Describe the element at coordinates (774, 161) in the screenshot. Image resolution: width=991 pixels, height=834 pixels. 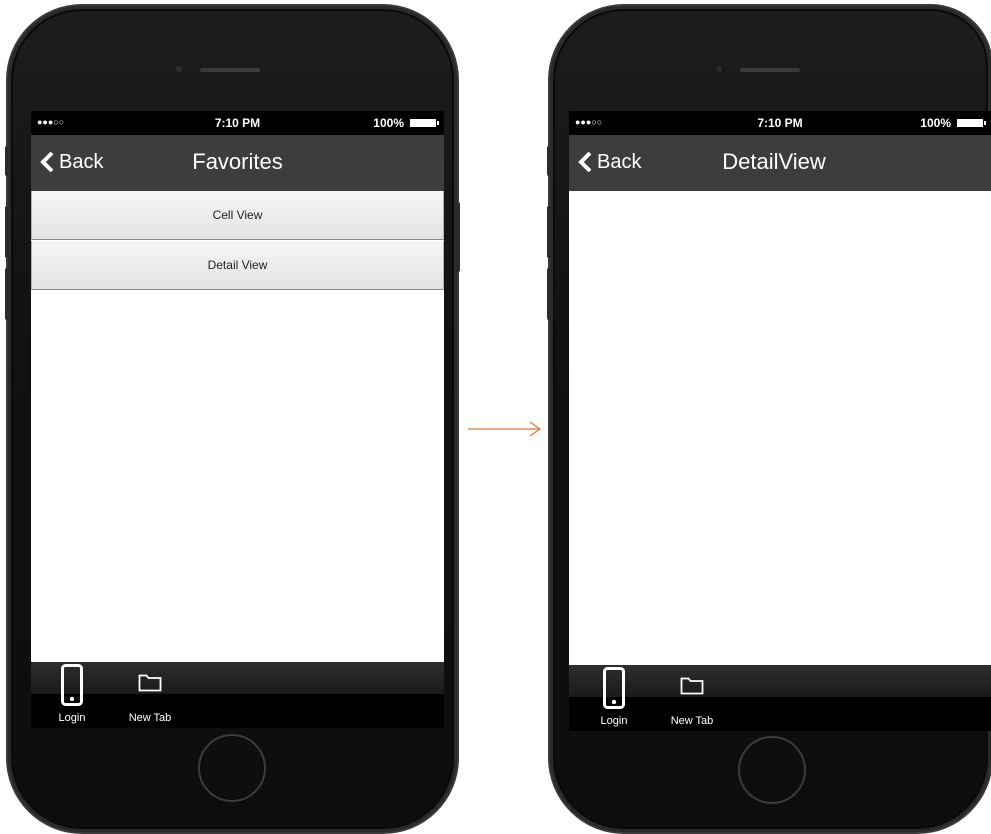
I see `nav-title: DetailView` at that location.